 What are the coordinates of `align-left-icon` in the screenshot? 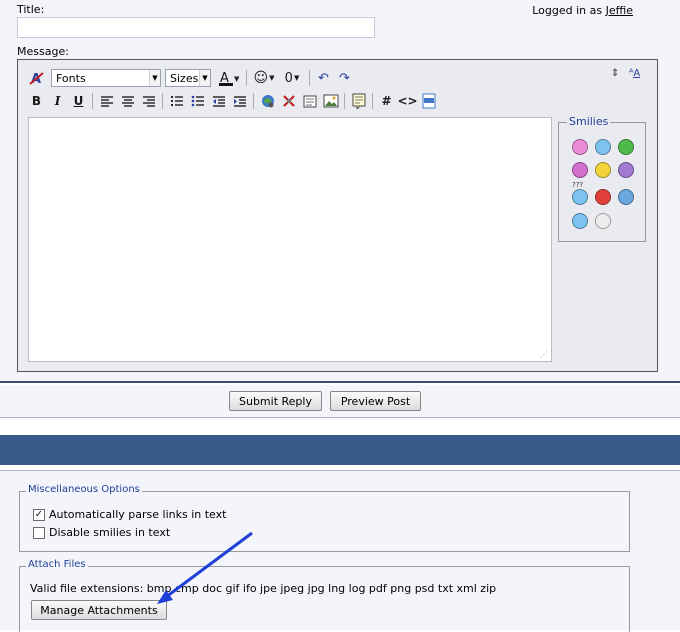 It's located at (106, 101).